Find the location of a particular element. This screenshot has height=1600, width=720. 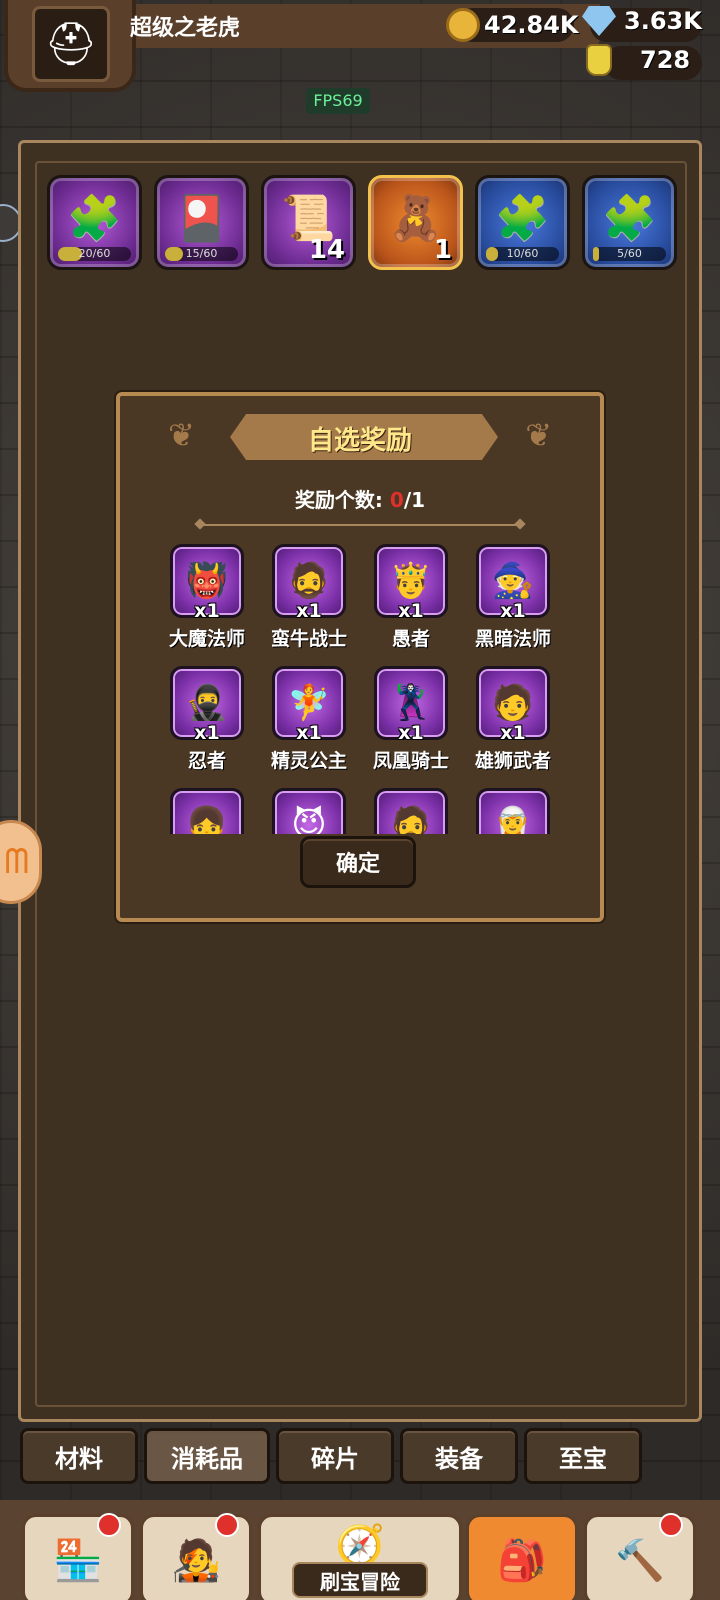

hero-name: 精灵公主 is located at coordinates (308, 761).